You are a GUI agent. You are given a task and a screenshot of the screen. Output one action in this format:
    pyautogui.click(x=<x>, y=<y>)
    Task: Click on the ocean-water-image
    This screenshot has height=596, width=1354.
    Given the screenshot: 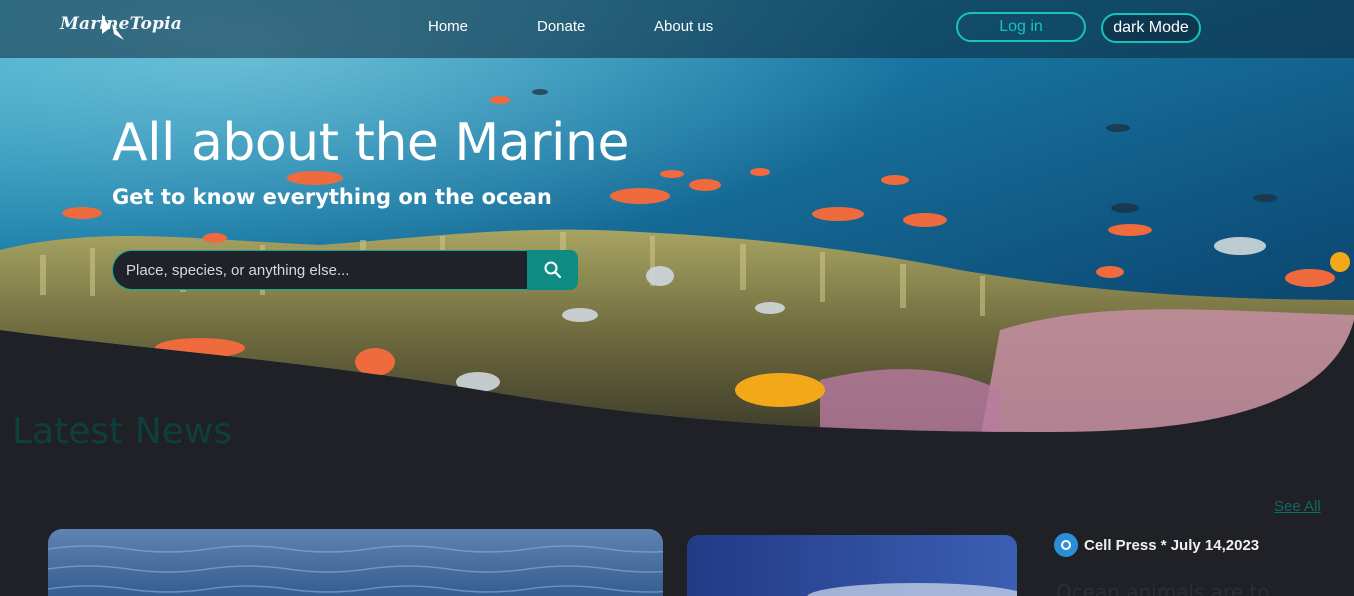 What is the action you would take?
    pyautogui.click(x=355, y=562)
    